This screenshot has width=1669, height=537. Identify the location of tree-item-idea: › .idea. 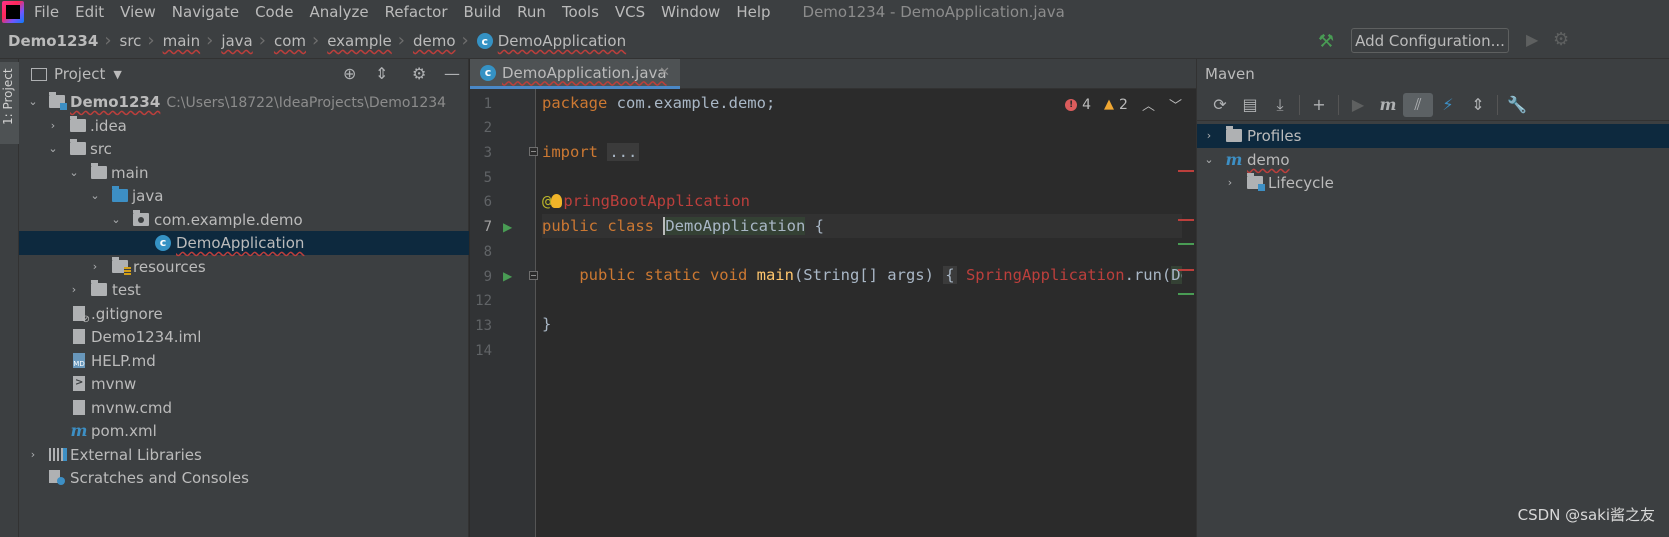
(244, 126).